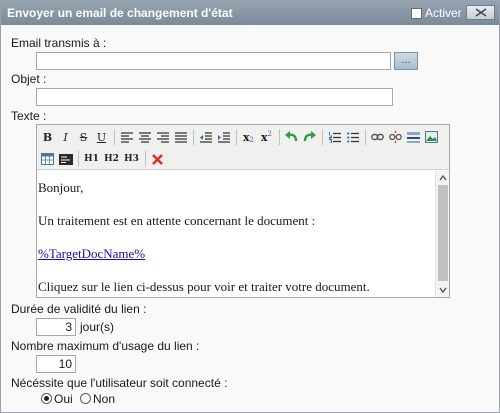  Describe the element at coordinates (443, 13) in the screenshot. I see `activer-label: Activer` at that location.